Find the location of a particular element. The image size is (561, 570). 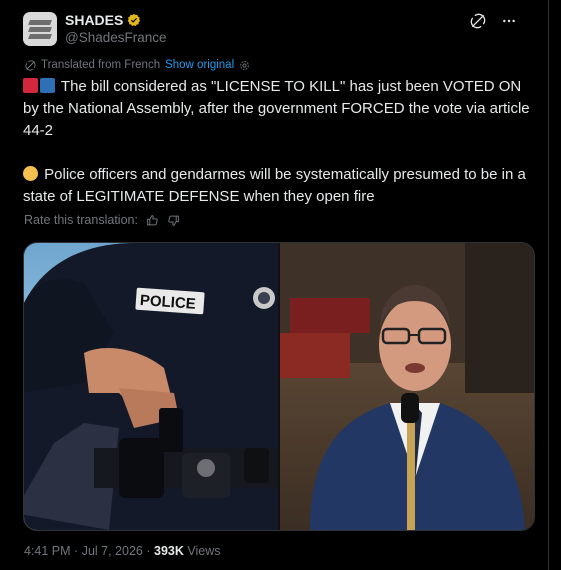

rate-translation: Rate this translation: is located at coordinates (102, 220).